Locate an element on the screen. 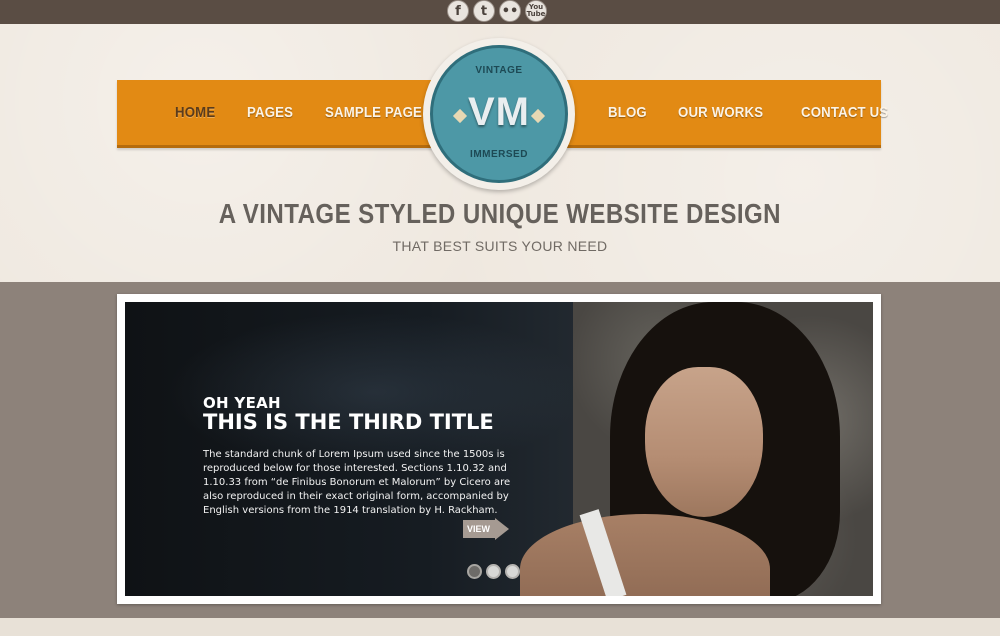 This screenshot has height=636, width=1000. logo-top-text: VINTAGE is located at coordinates (499, 70).